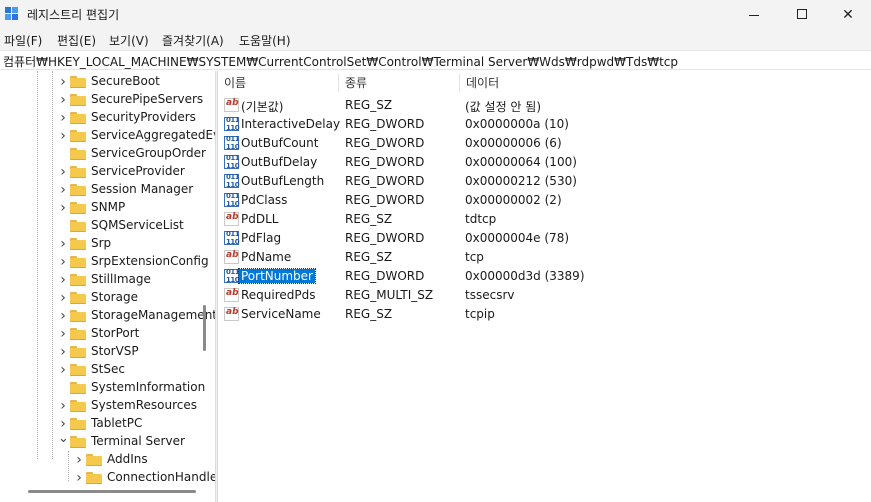  I want to click on tree-item: › SecureBoot, so click(107, 82).